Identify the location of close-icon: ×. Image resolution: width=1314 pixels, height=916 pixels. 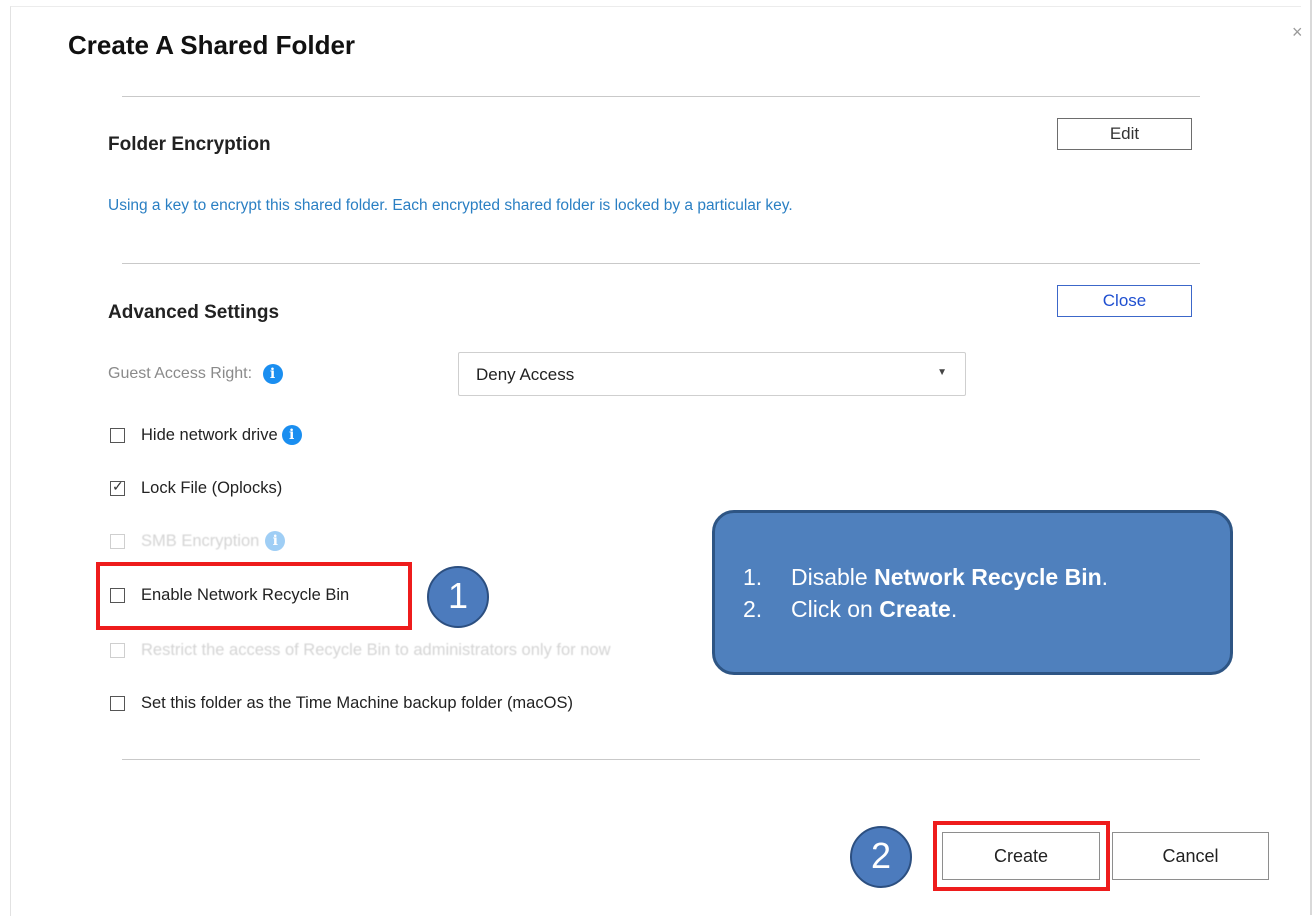
(1297, 32).